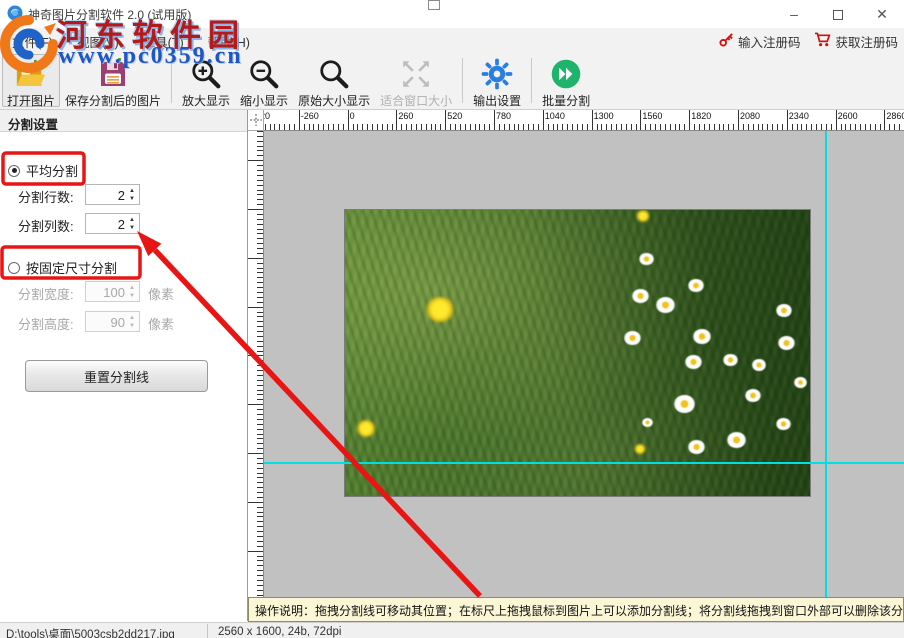 The image size is (904, 638). What do you see at coordinates (826, 364) in the screenshot?
I see `vertical-split-line` at bounding box center [826, 364].